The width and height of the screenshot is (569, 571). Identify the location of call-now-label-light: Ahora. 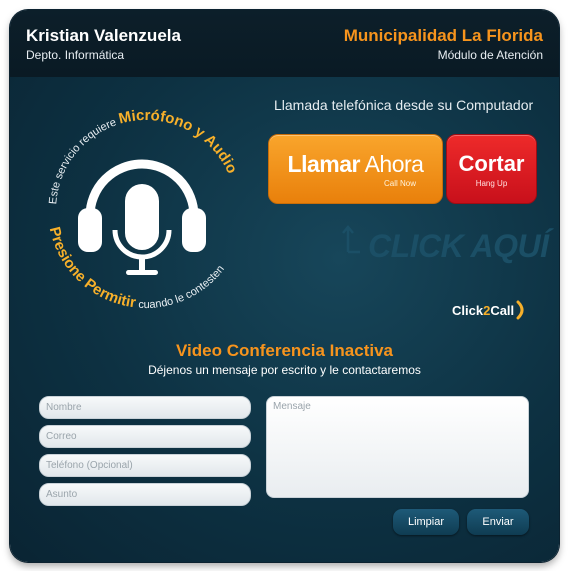
(391, 164).